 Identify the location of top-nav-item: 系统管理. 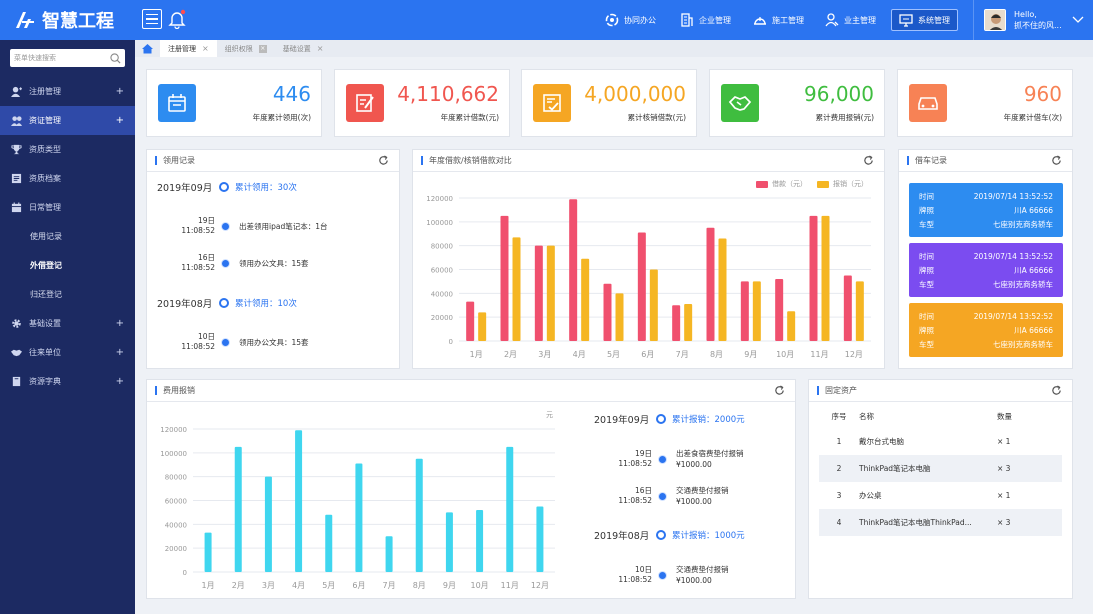
(924, 20).